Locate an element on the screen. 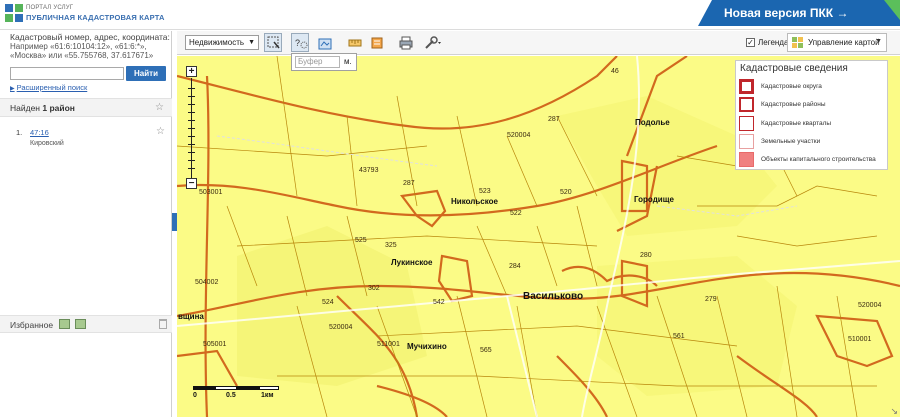  advanced-search-label: Расширенный поиск is located at coordinates (52, 87).